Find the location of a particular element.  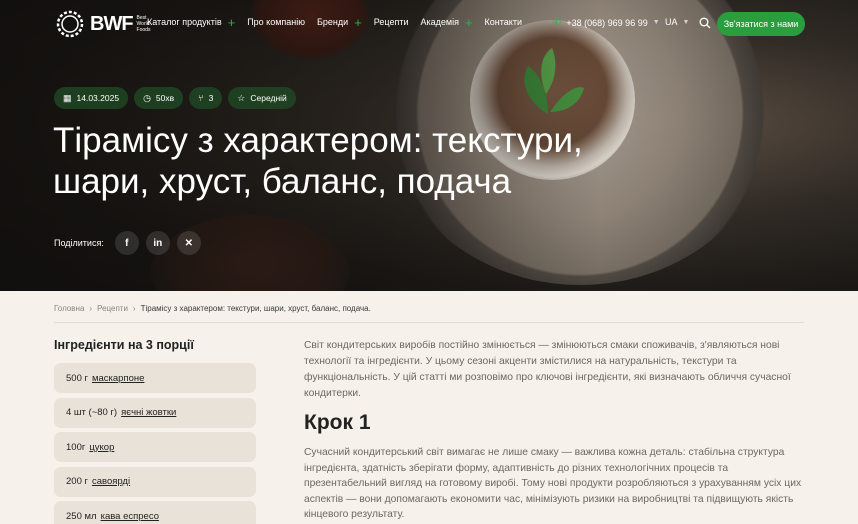

share-bar: Поділитися: f in ✕ is located at coordinates (127, 243).